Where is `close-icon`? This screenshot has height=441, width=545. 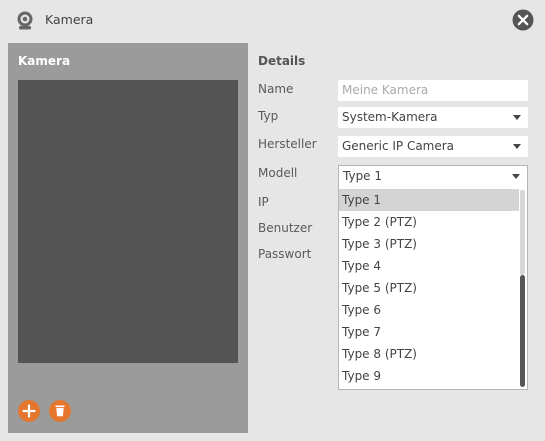
close-icon is located at coordinates (523, 20).